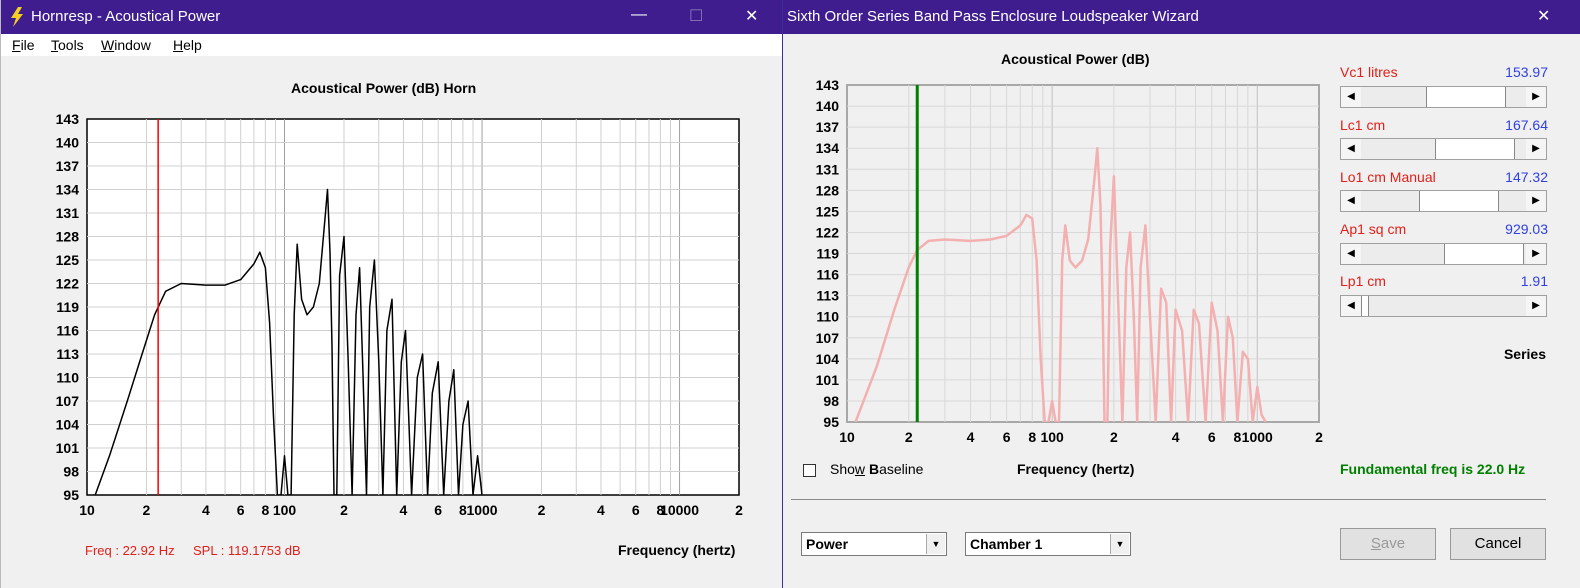 This screenshot has height=588, width=1580. Describe the element at coordinates (1168, 499) in the screenshot. I see `divider` at that location.